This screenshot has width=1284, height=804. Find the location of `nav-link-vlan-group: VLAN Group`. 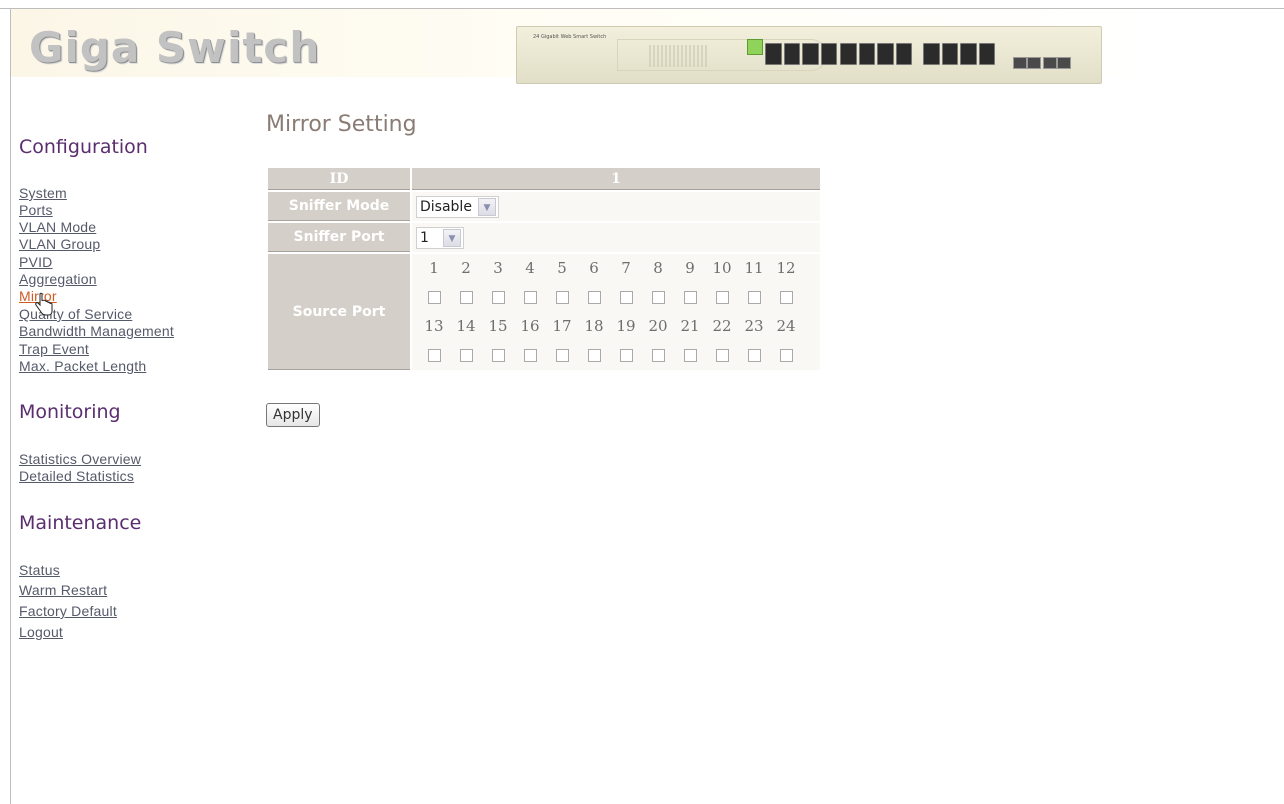

nav-link-vlan-group: VLAN Group is located at coordinates (59, 244).